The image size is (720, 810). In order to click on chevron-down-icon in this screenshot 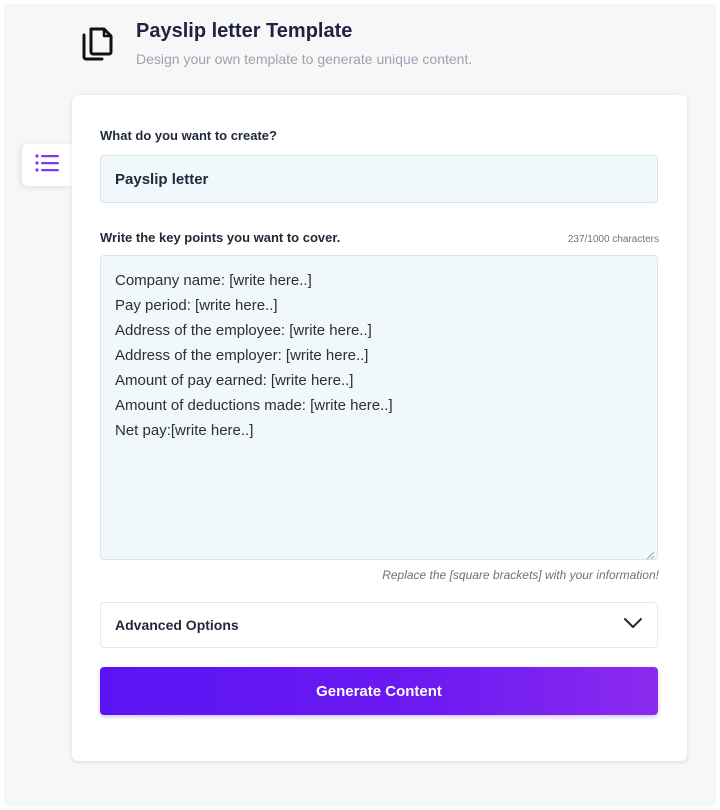, I will do `click(633, 625)`.